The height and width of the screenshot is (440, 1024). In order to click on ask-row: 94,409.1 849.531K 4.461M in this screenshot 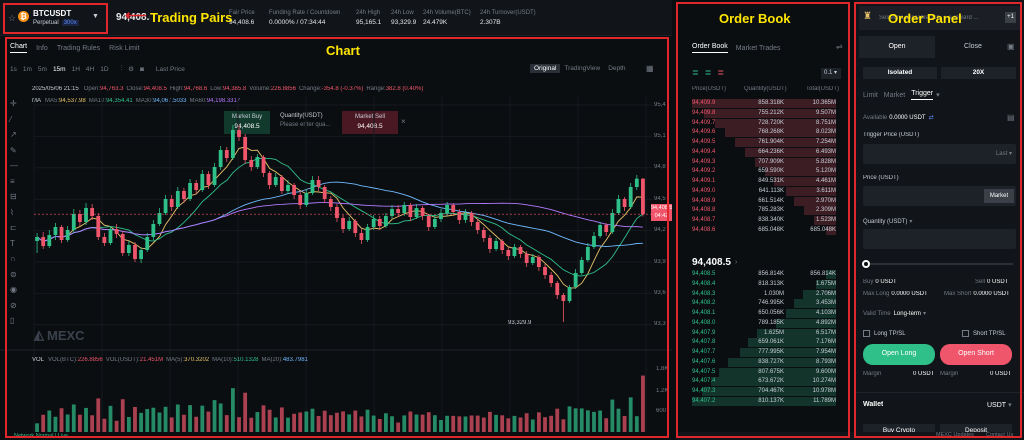, I will do `click(764, 181)`.